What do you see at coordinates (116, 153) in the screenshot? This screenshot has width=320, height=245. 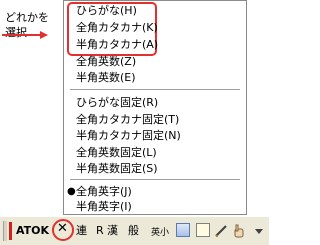 I see `menu-item-zenkaku-eisu-fixed: 全角英数固定(L)` at bounding box center [116, 153].